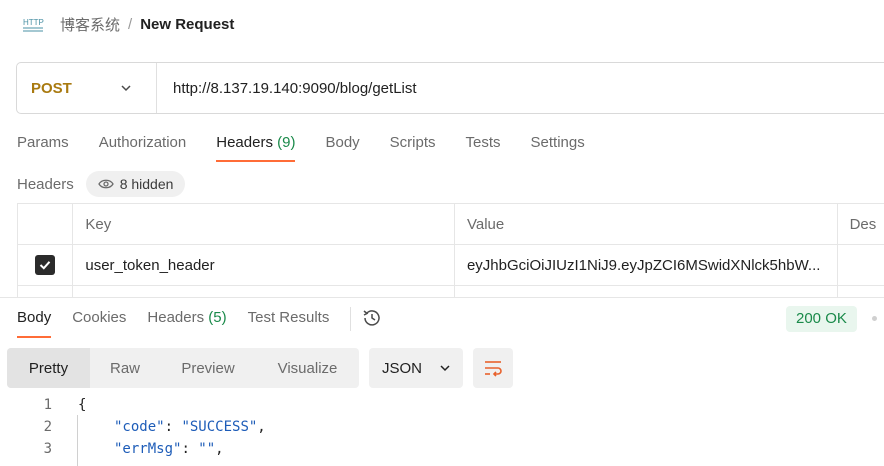  I want to click on response-tab-headers: Headers (5), so click(186, 322).